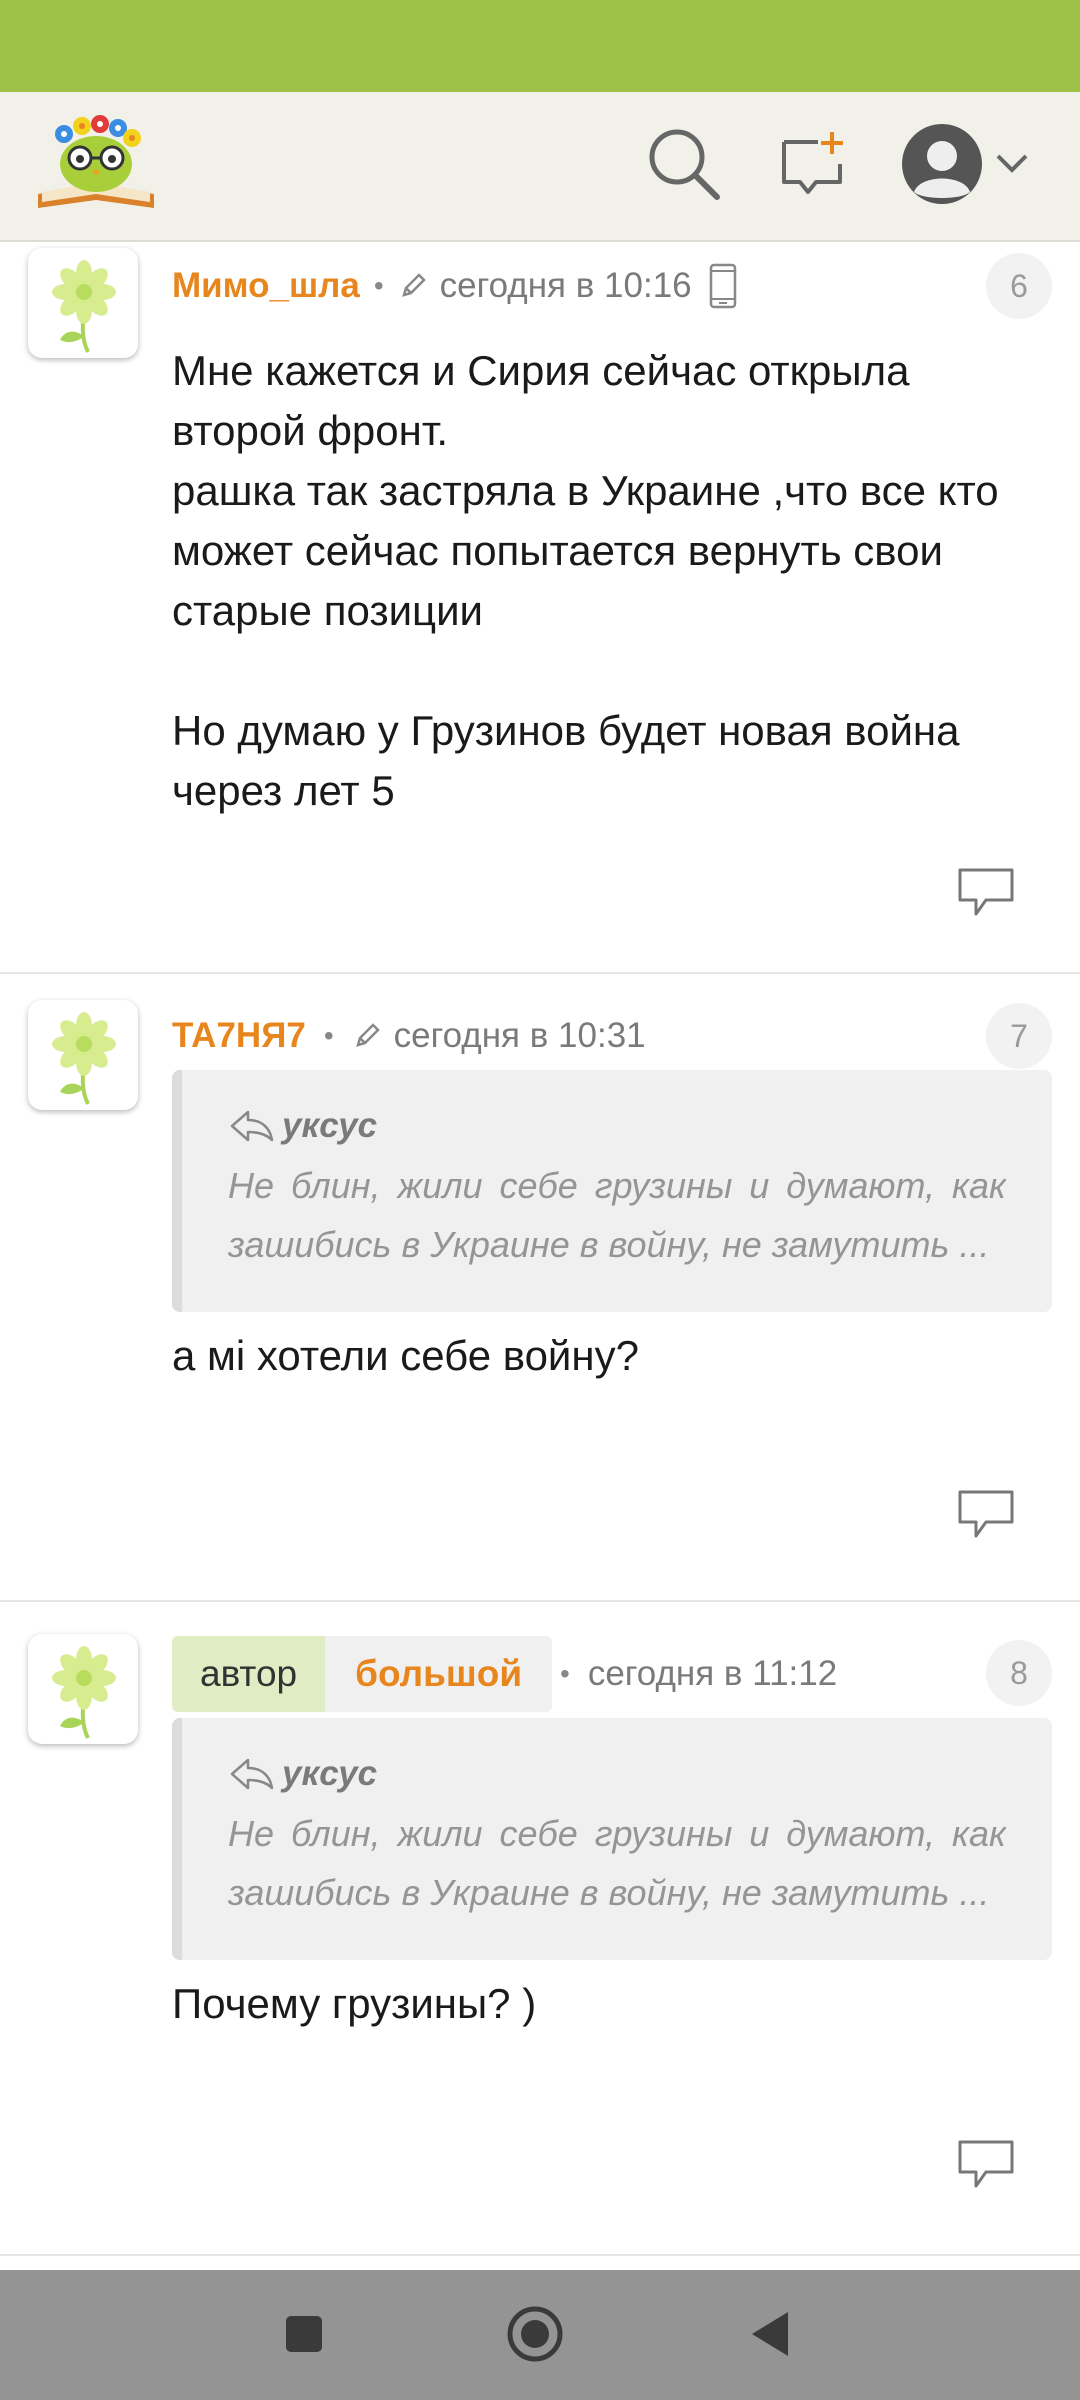  I want to click on author-tags: автор большой, so click(362, 1674).